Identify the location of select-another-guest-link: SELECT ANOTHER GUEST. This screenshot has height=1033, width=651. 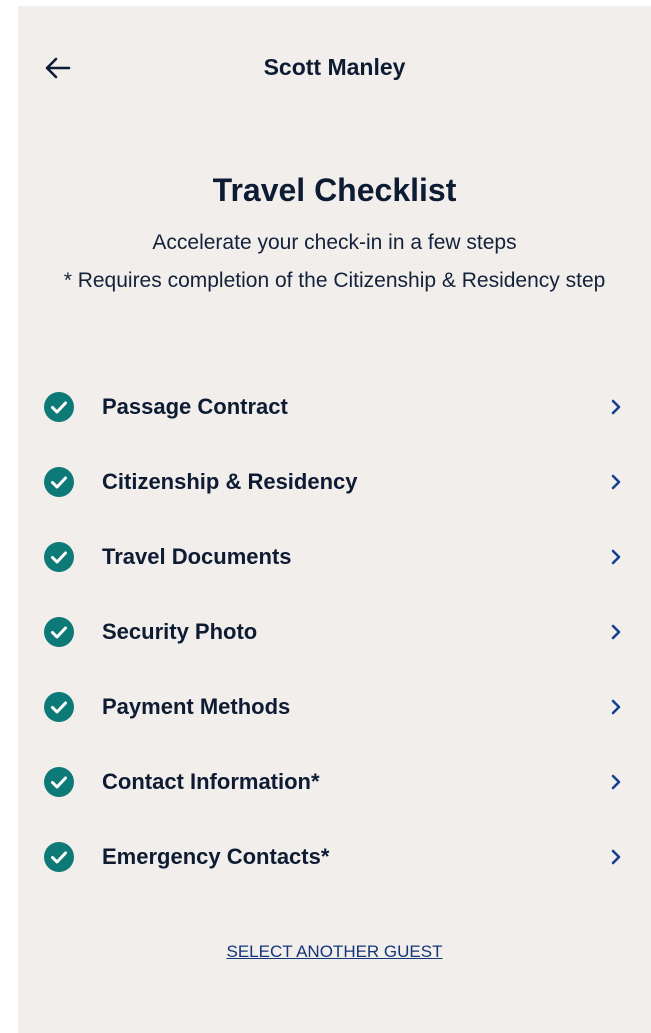
(334, 952).